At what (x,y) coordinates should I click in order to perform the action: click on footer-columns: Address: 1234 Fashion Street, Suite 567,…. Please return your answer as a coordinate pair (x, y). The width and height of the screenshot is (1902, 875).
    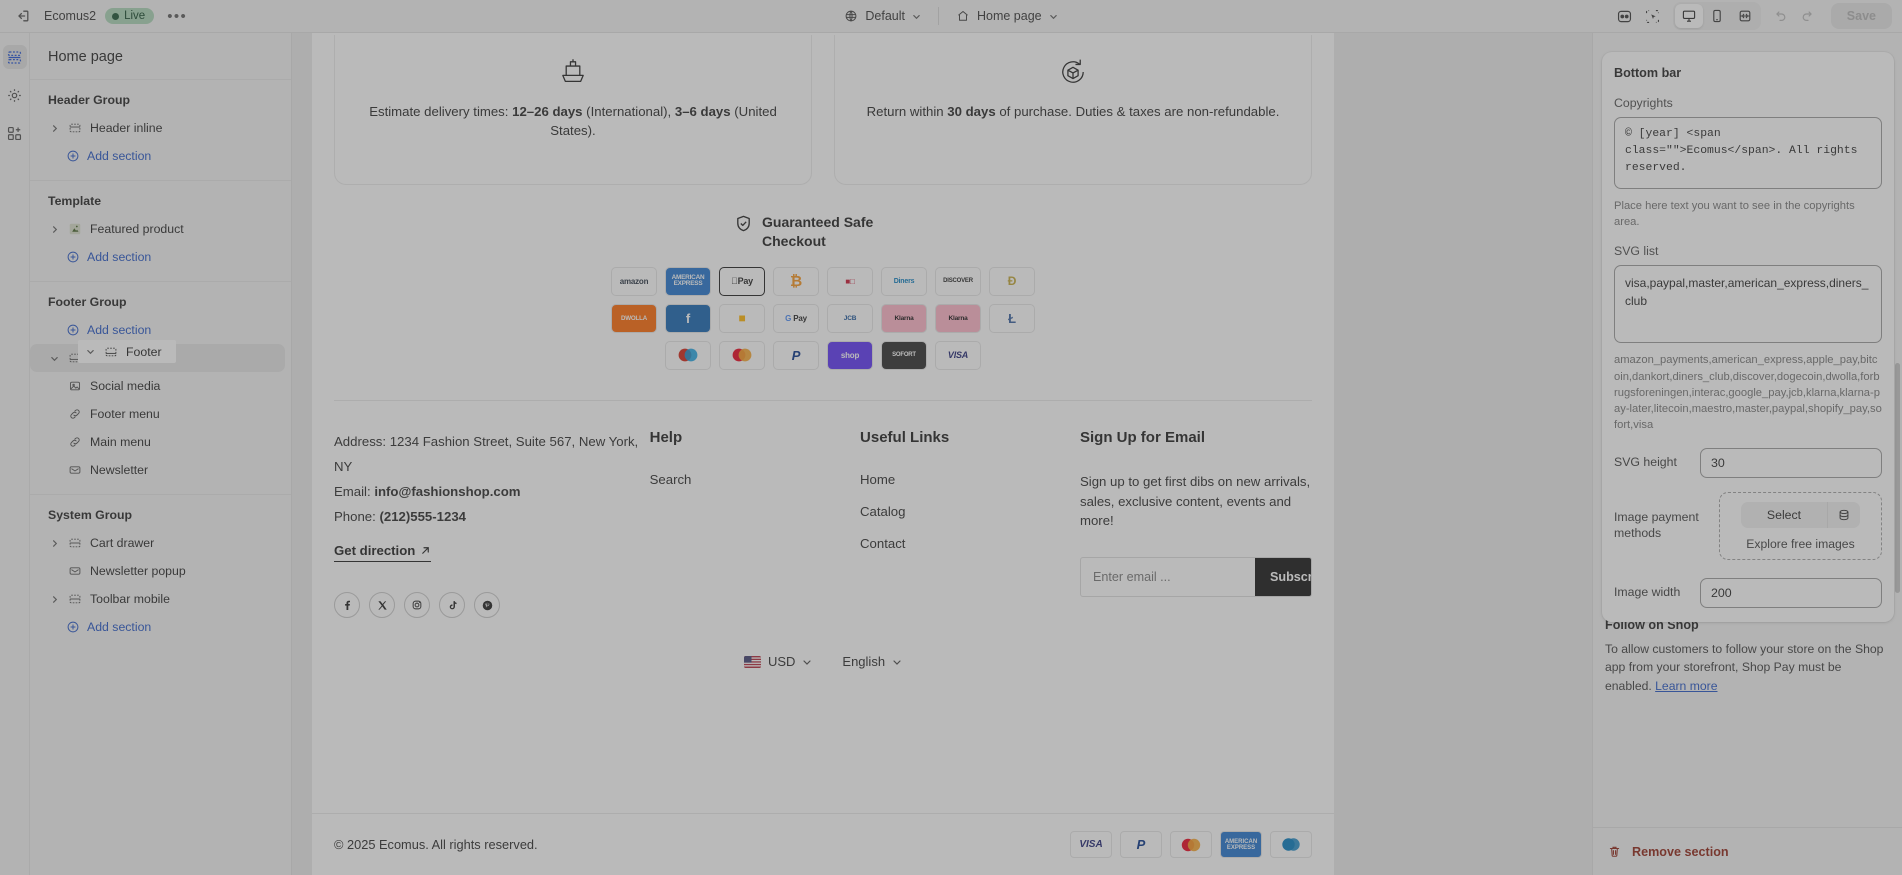
    Looking at the image, I should click on (823, 510).